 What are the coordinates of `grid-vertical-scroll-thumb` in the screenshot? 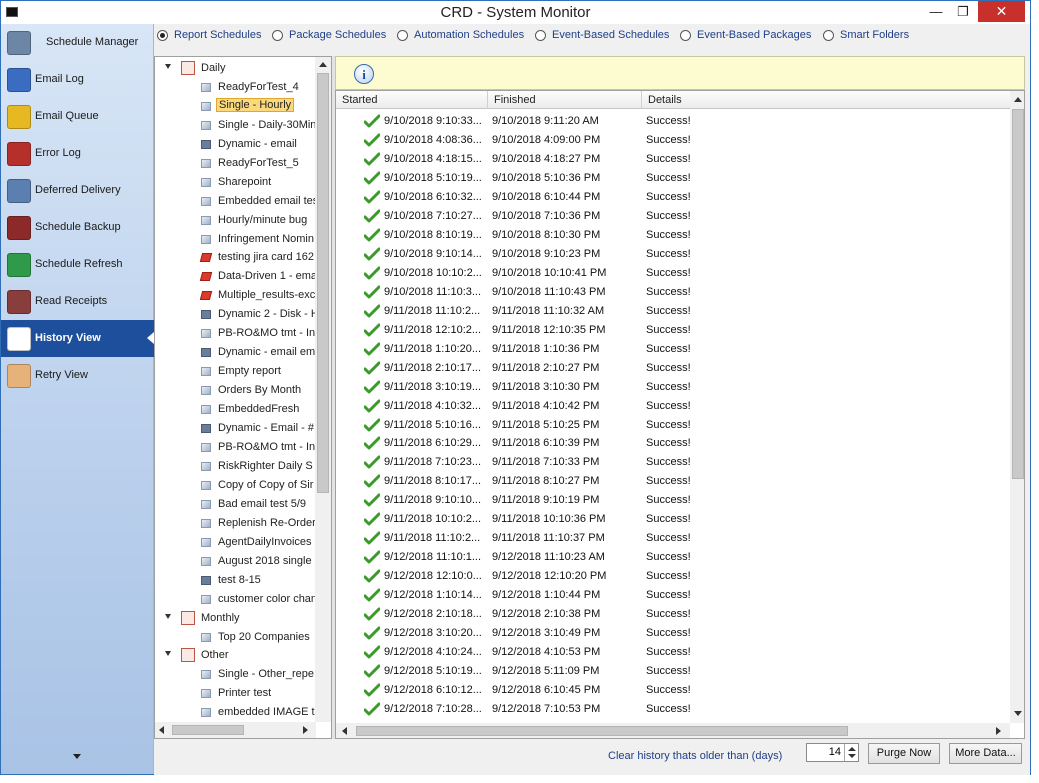 It's located at (1018, 294).